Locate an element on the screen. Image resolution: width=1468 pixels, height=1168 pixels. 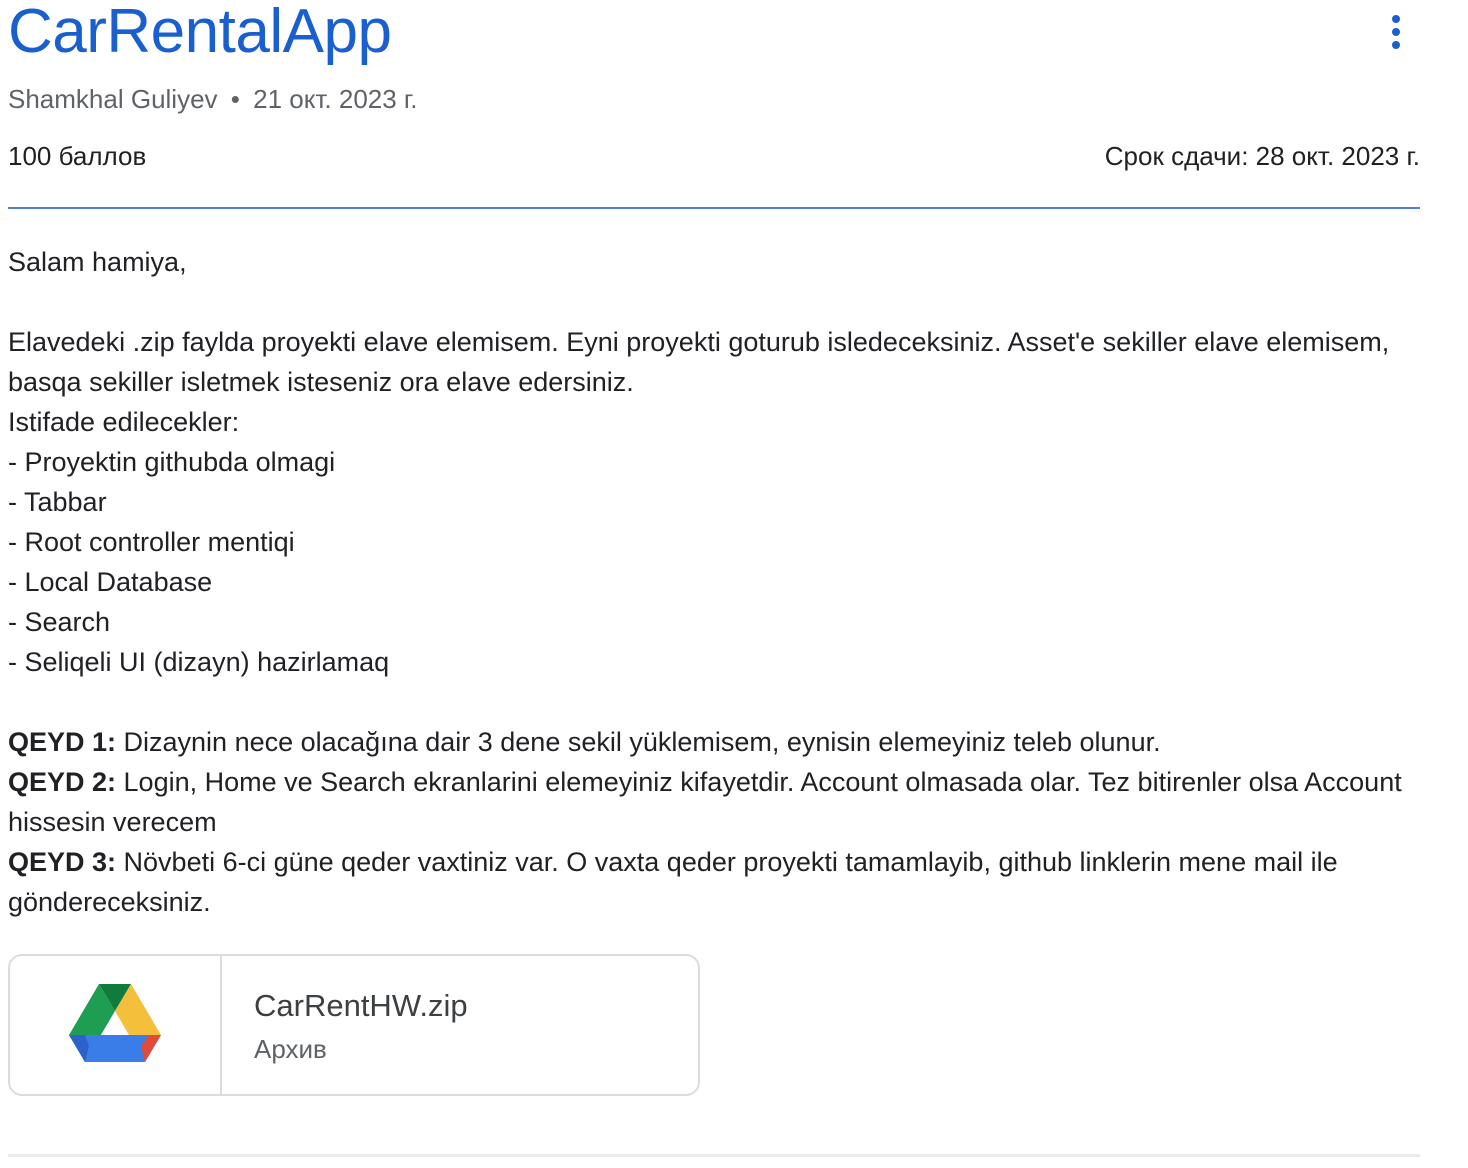
attachment-thumbnail is located at coordinates (116, 1025).